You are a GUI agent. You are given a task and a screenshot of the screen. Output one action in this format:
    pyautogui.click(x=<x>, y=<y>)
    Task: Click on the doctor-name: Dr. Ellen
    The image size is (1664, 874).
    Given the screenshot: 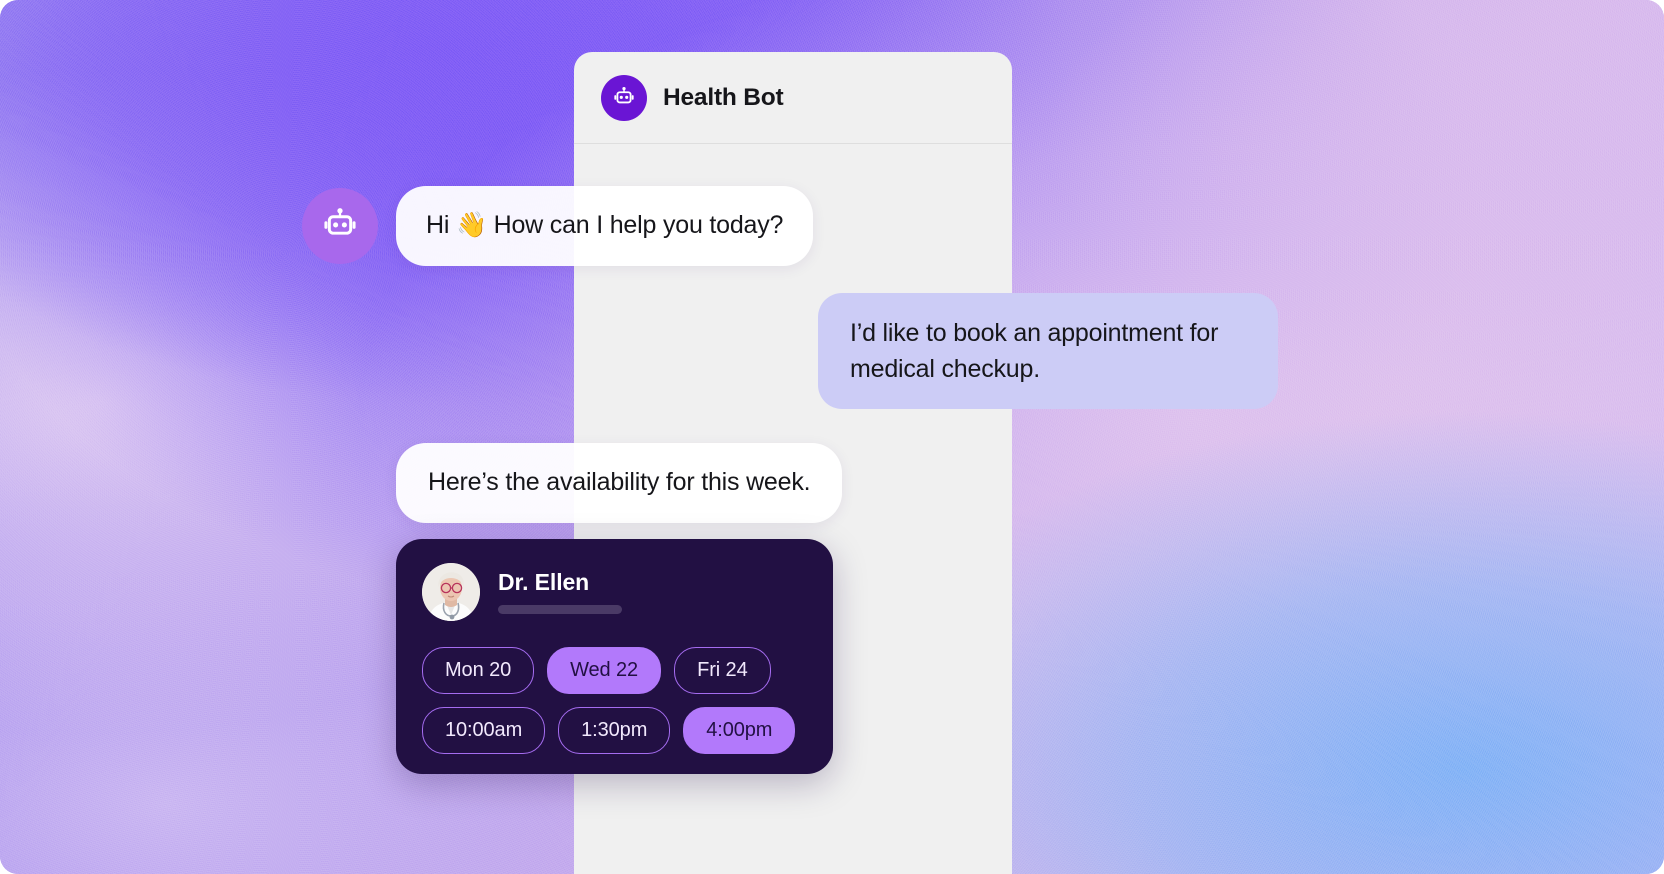 What is the action you would take?
    pyautogui.click(x=544, y=581)
    